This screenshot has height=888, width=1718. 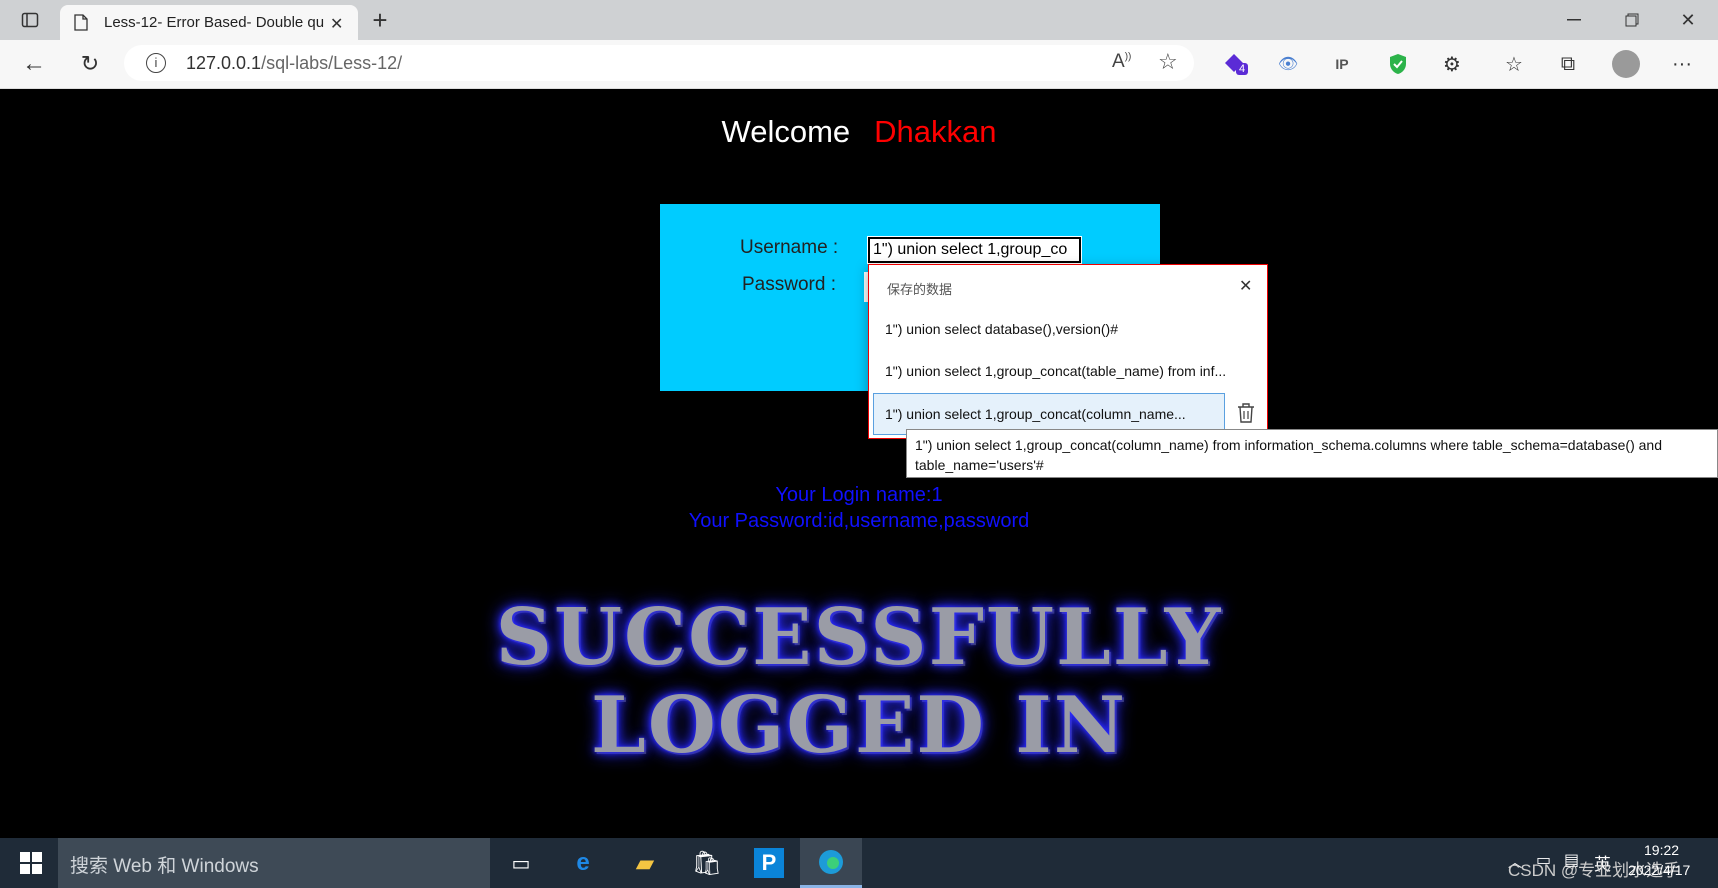 What do you see at coordinates (1568, 64) in the screenshot?
I see `collections-icon: ⧉` at bounding box center [1568, 64].